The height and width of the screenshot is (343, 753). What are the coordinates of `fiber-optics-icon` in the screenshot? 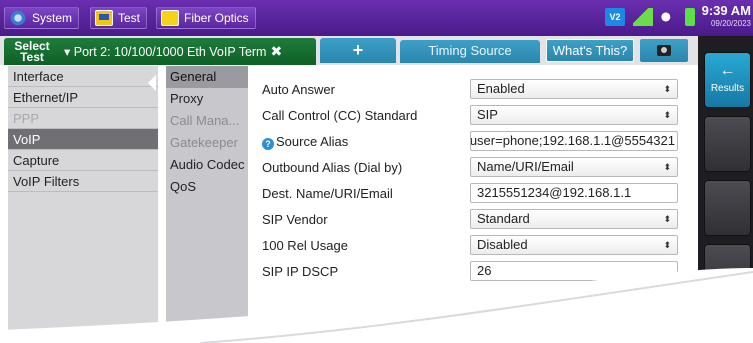 It's located at (170, 18).